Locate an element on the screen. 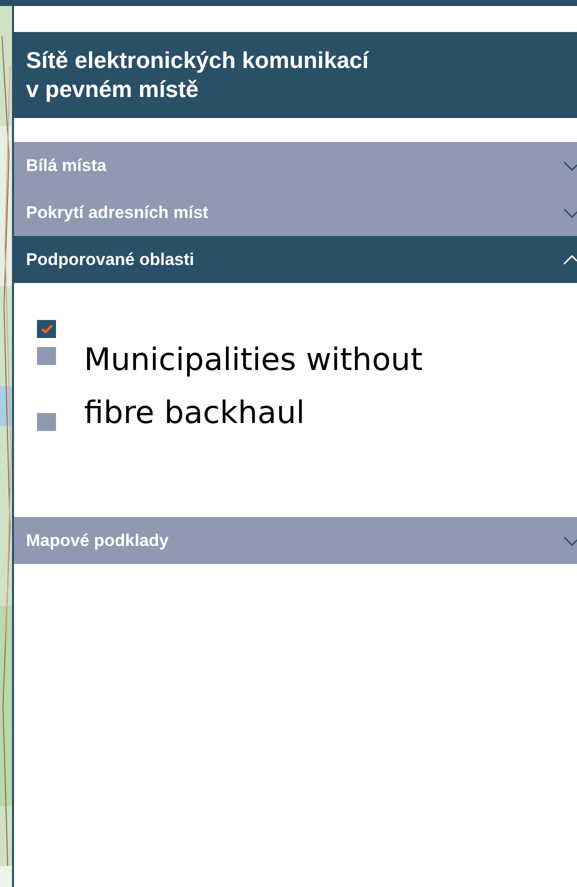  accordion-header: Mapové podklady is located at coordinates (295, 540).